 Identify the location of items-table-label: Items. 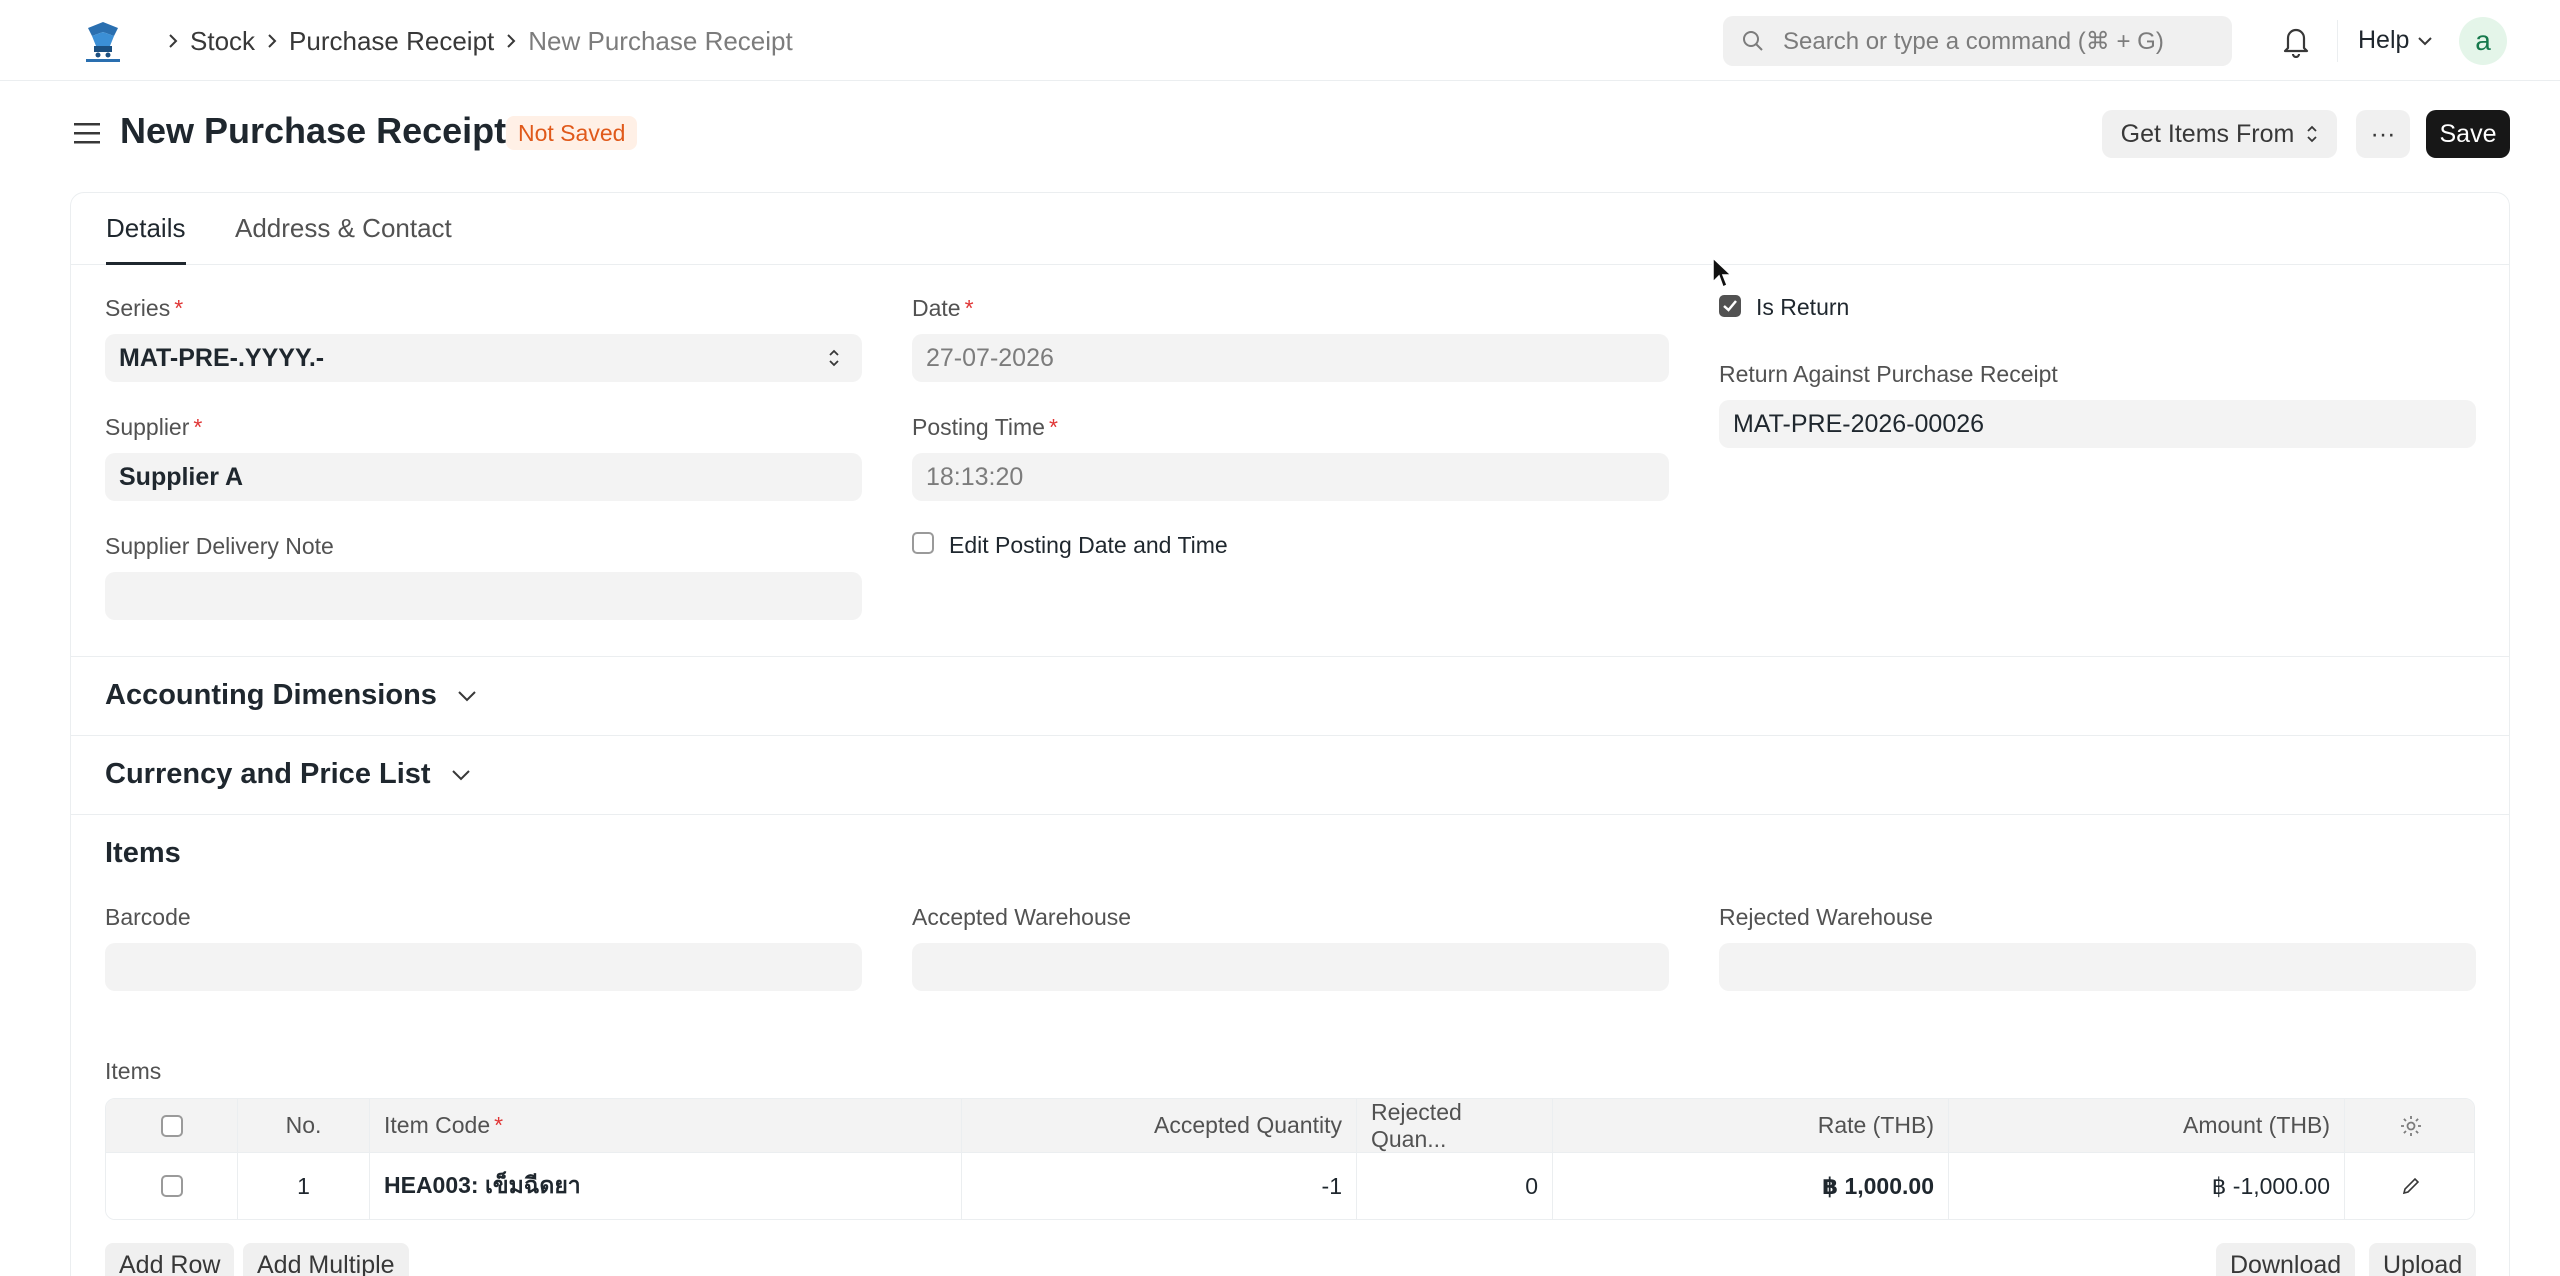
(133, 1071).